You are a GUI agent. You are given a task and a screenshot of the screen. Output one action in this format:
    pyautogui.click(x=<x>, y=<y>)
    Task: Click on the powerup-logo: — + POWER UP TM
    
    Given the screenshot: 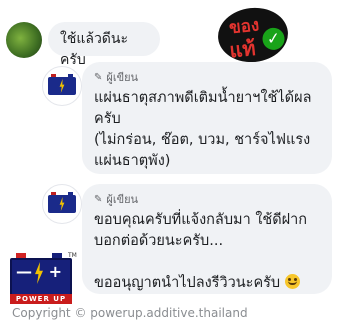 What is the action you would take?
    pyautogui.click(x=42, y=279)
    